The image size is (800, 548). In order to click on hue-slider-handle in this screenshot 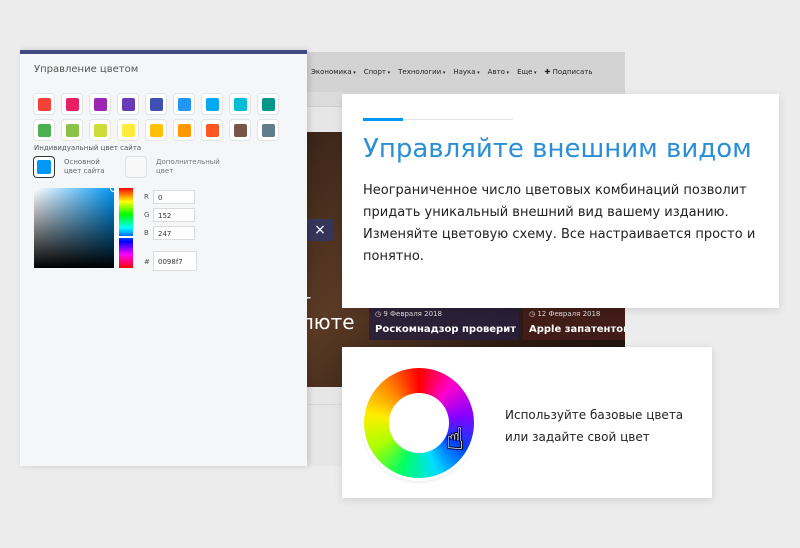, I will do `click(126, 237)`.